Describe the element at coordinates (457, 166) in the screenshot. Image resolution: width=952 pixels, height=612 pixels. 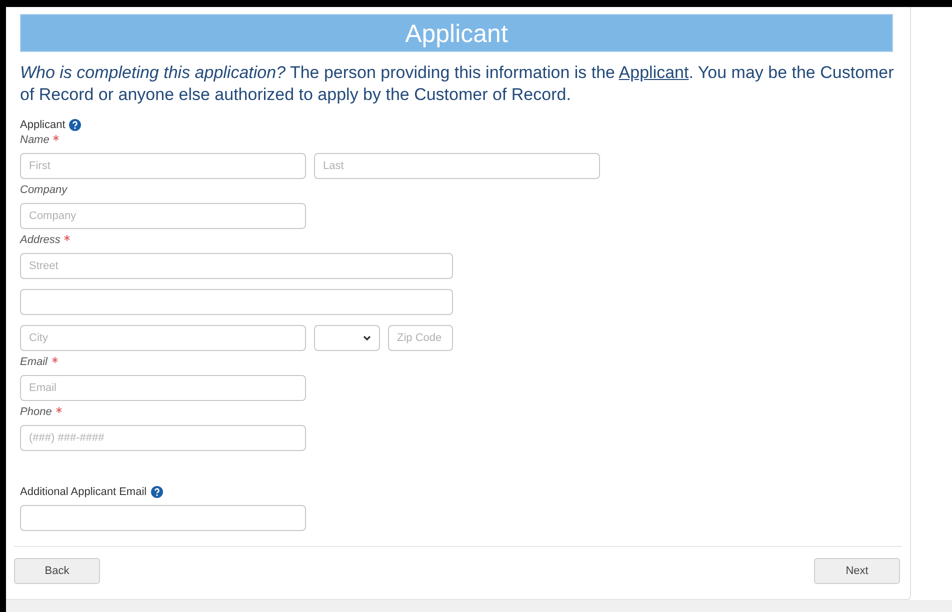
I see `input-field: Last` at that location.